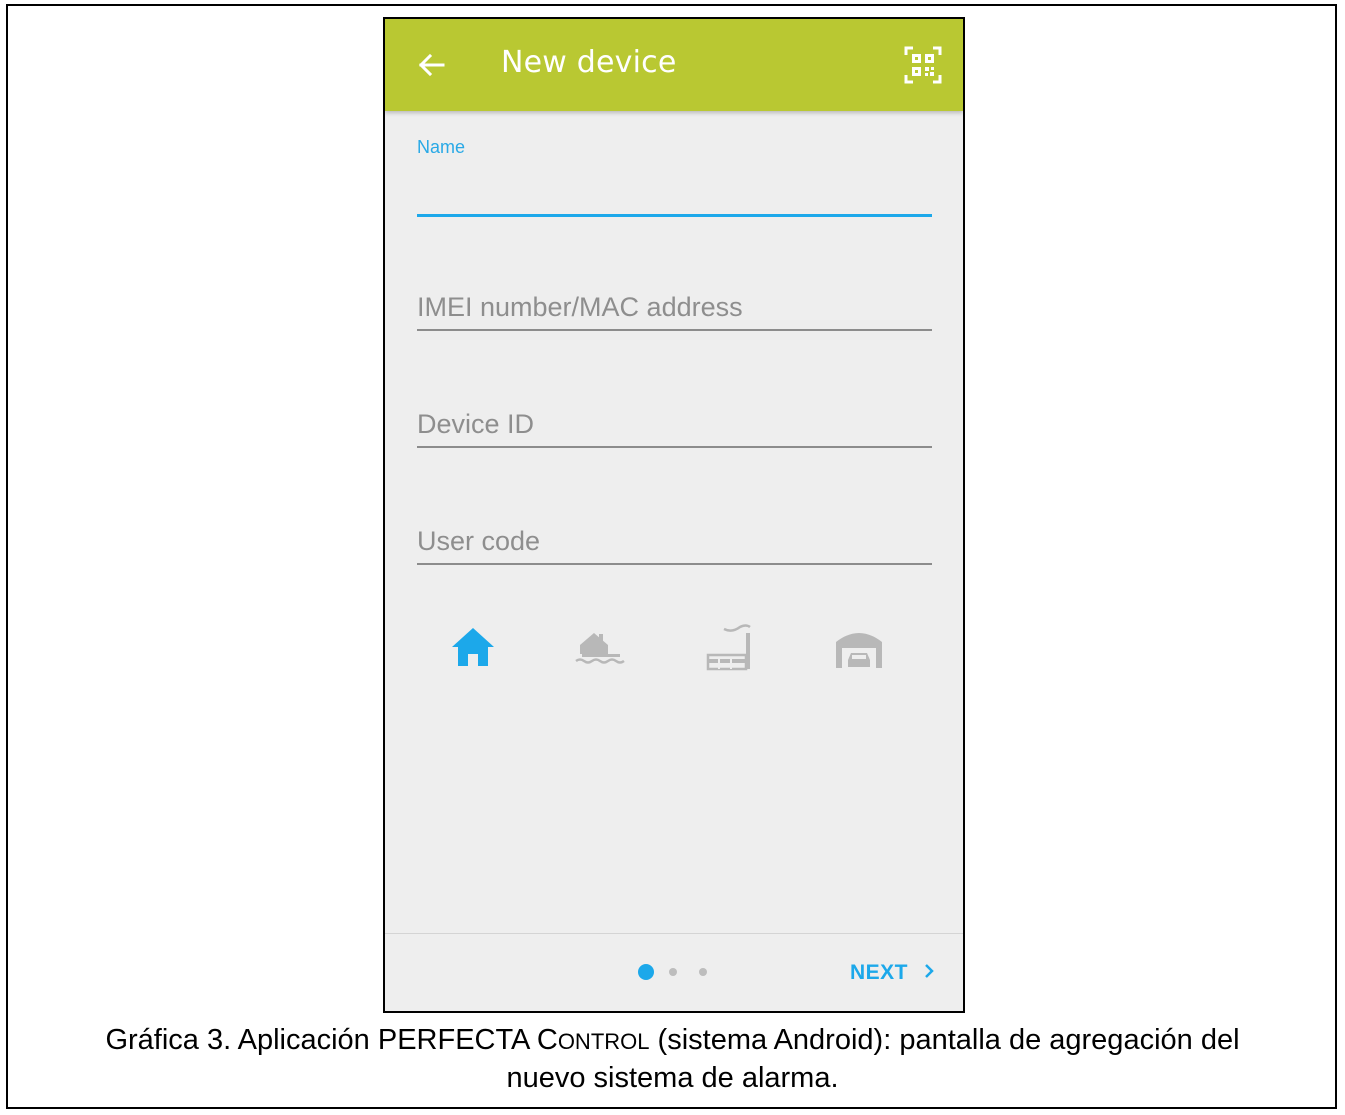 This screenshot has height=1115, width=1345. What do you see at coordinates (675, 649) in the screenshot?
I see `object-type-selector` at bounding box center [675, 649].